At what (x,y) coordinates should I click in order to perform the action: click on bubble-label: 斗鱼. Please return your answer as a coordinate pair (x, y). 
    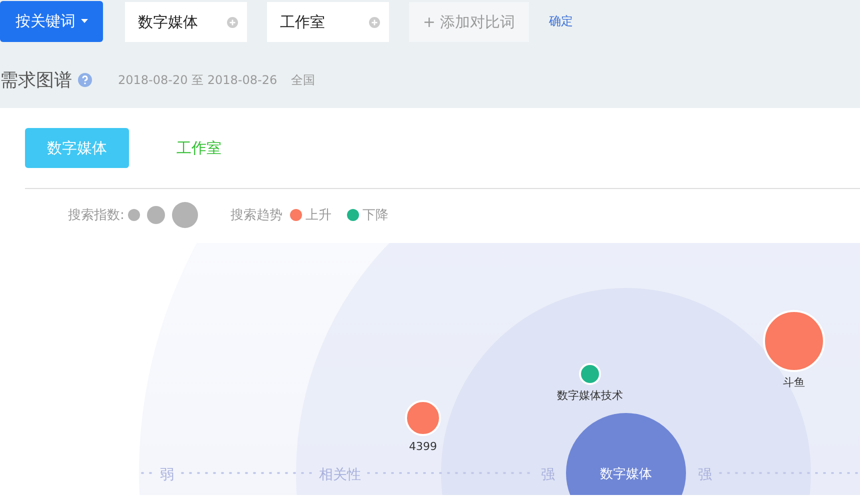
    Looking at the image, I should click on (794, 382).